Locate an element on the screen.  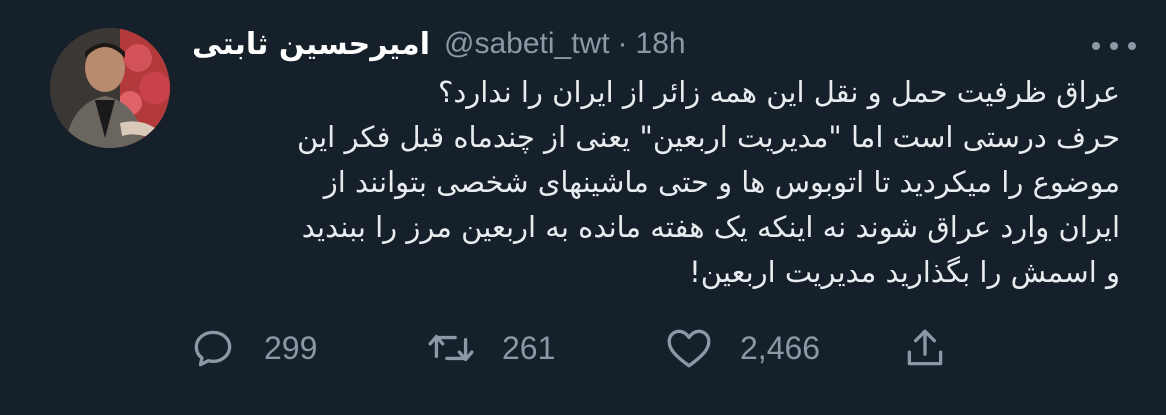
tweet-header: امیرحسین ثابتی @sabeti_twt · 18h is located at coordinates (638, 44).